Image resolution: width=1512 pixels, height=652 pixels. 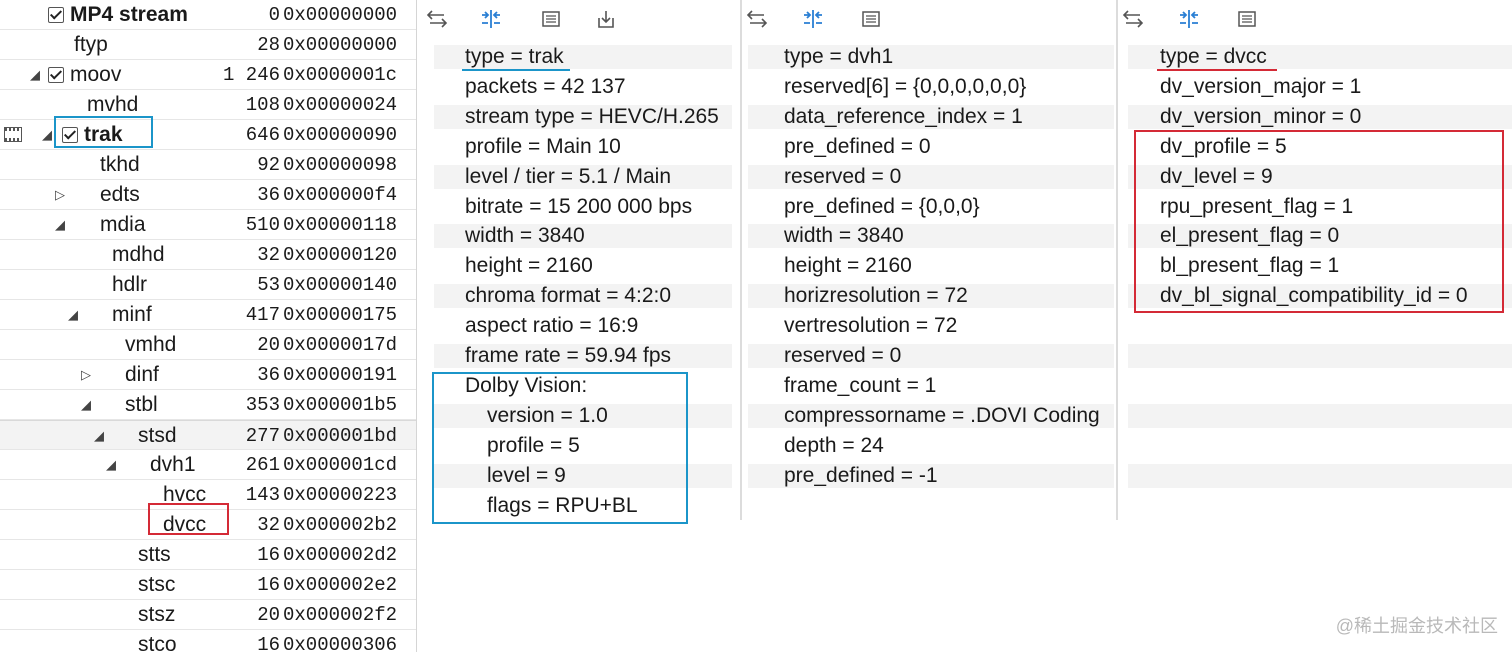 I want to click on type-trak-underline, so click(x=516, y=70).